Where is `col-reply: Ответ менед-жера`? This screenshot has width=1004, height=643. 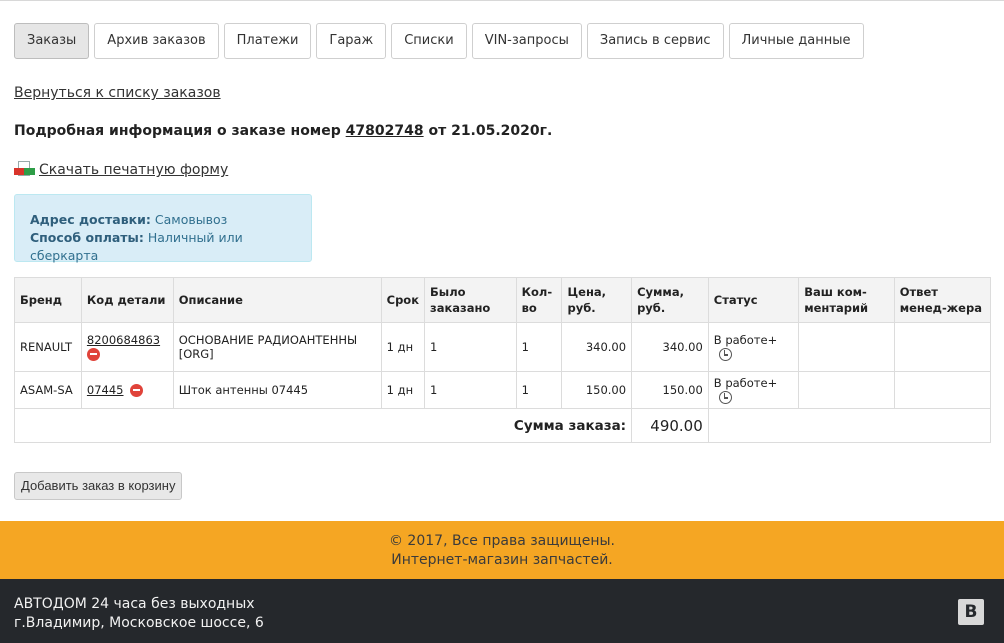 col-reply: Ответ менед-жера is located at coordinates (942, 300).